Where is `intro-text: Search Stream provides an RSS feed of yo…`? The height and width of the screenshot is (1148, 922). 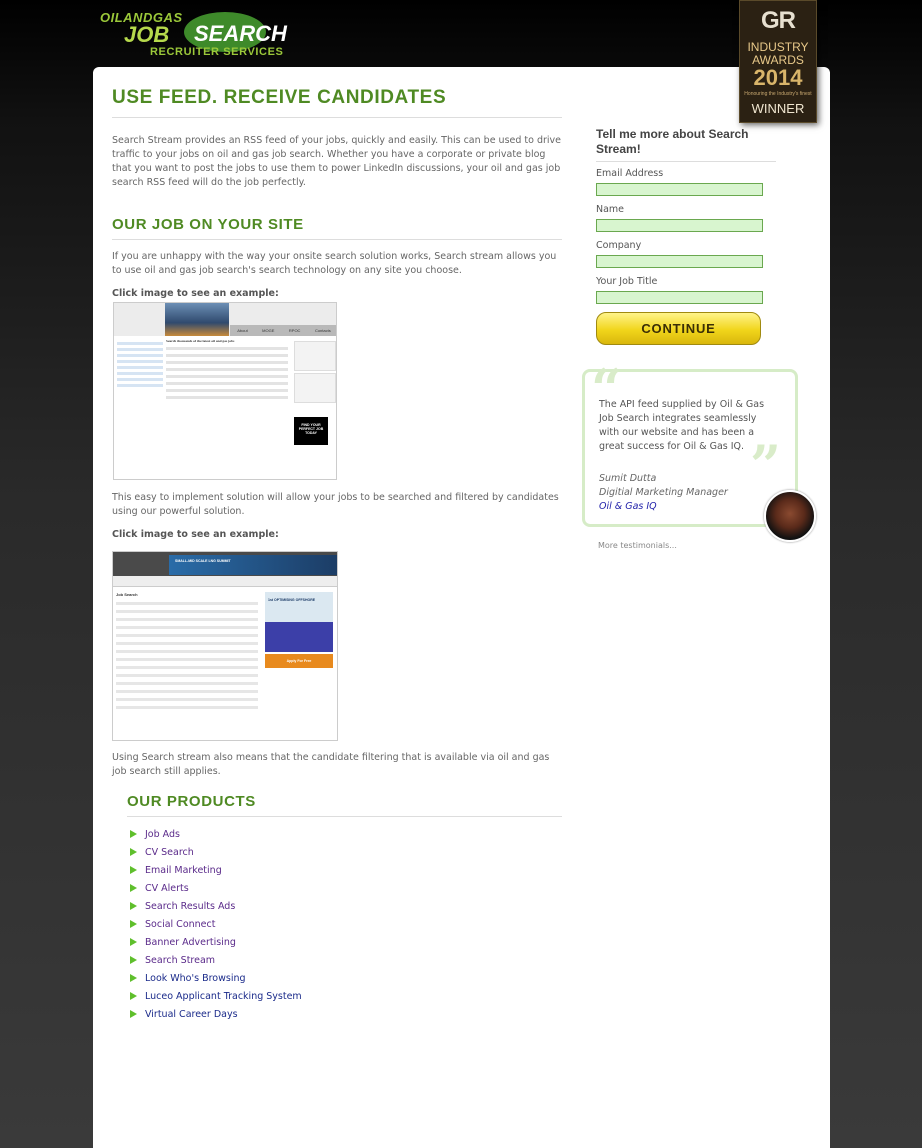
intro-text: Search Stream provides an RSS feed of yo… is located at coordinates (337, 161).